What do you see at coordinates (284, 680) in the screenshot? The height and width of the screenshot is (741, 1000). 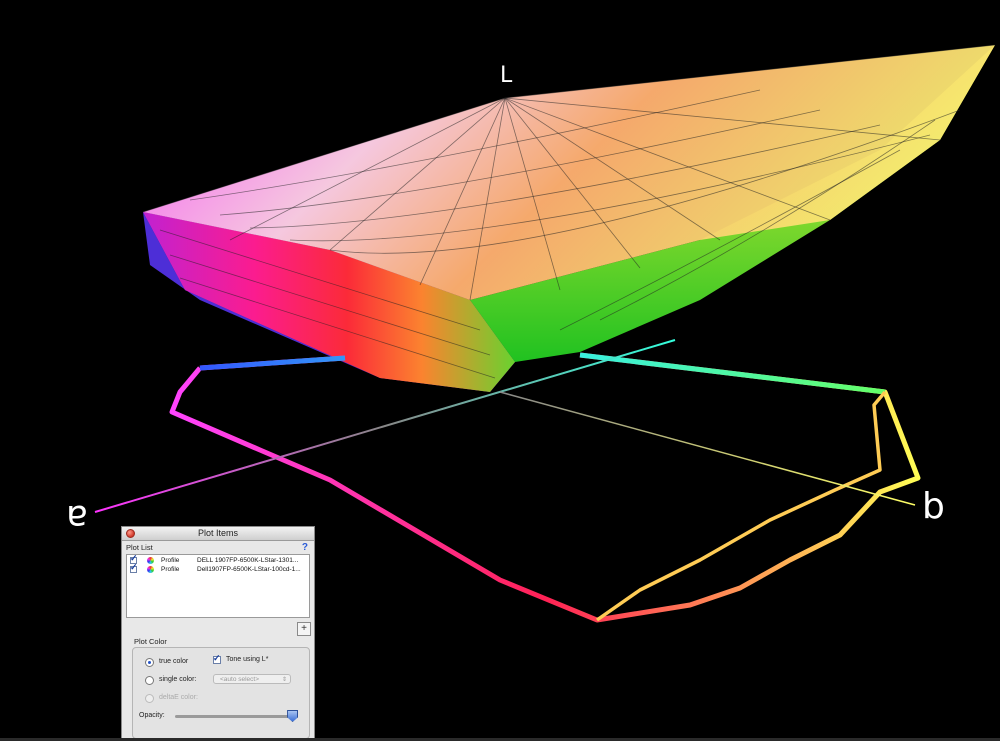 I see `updown-arrow-icon: ⇕` at bounding box center [284, 680].